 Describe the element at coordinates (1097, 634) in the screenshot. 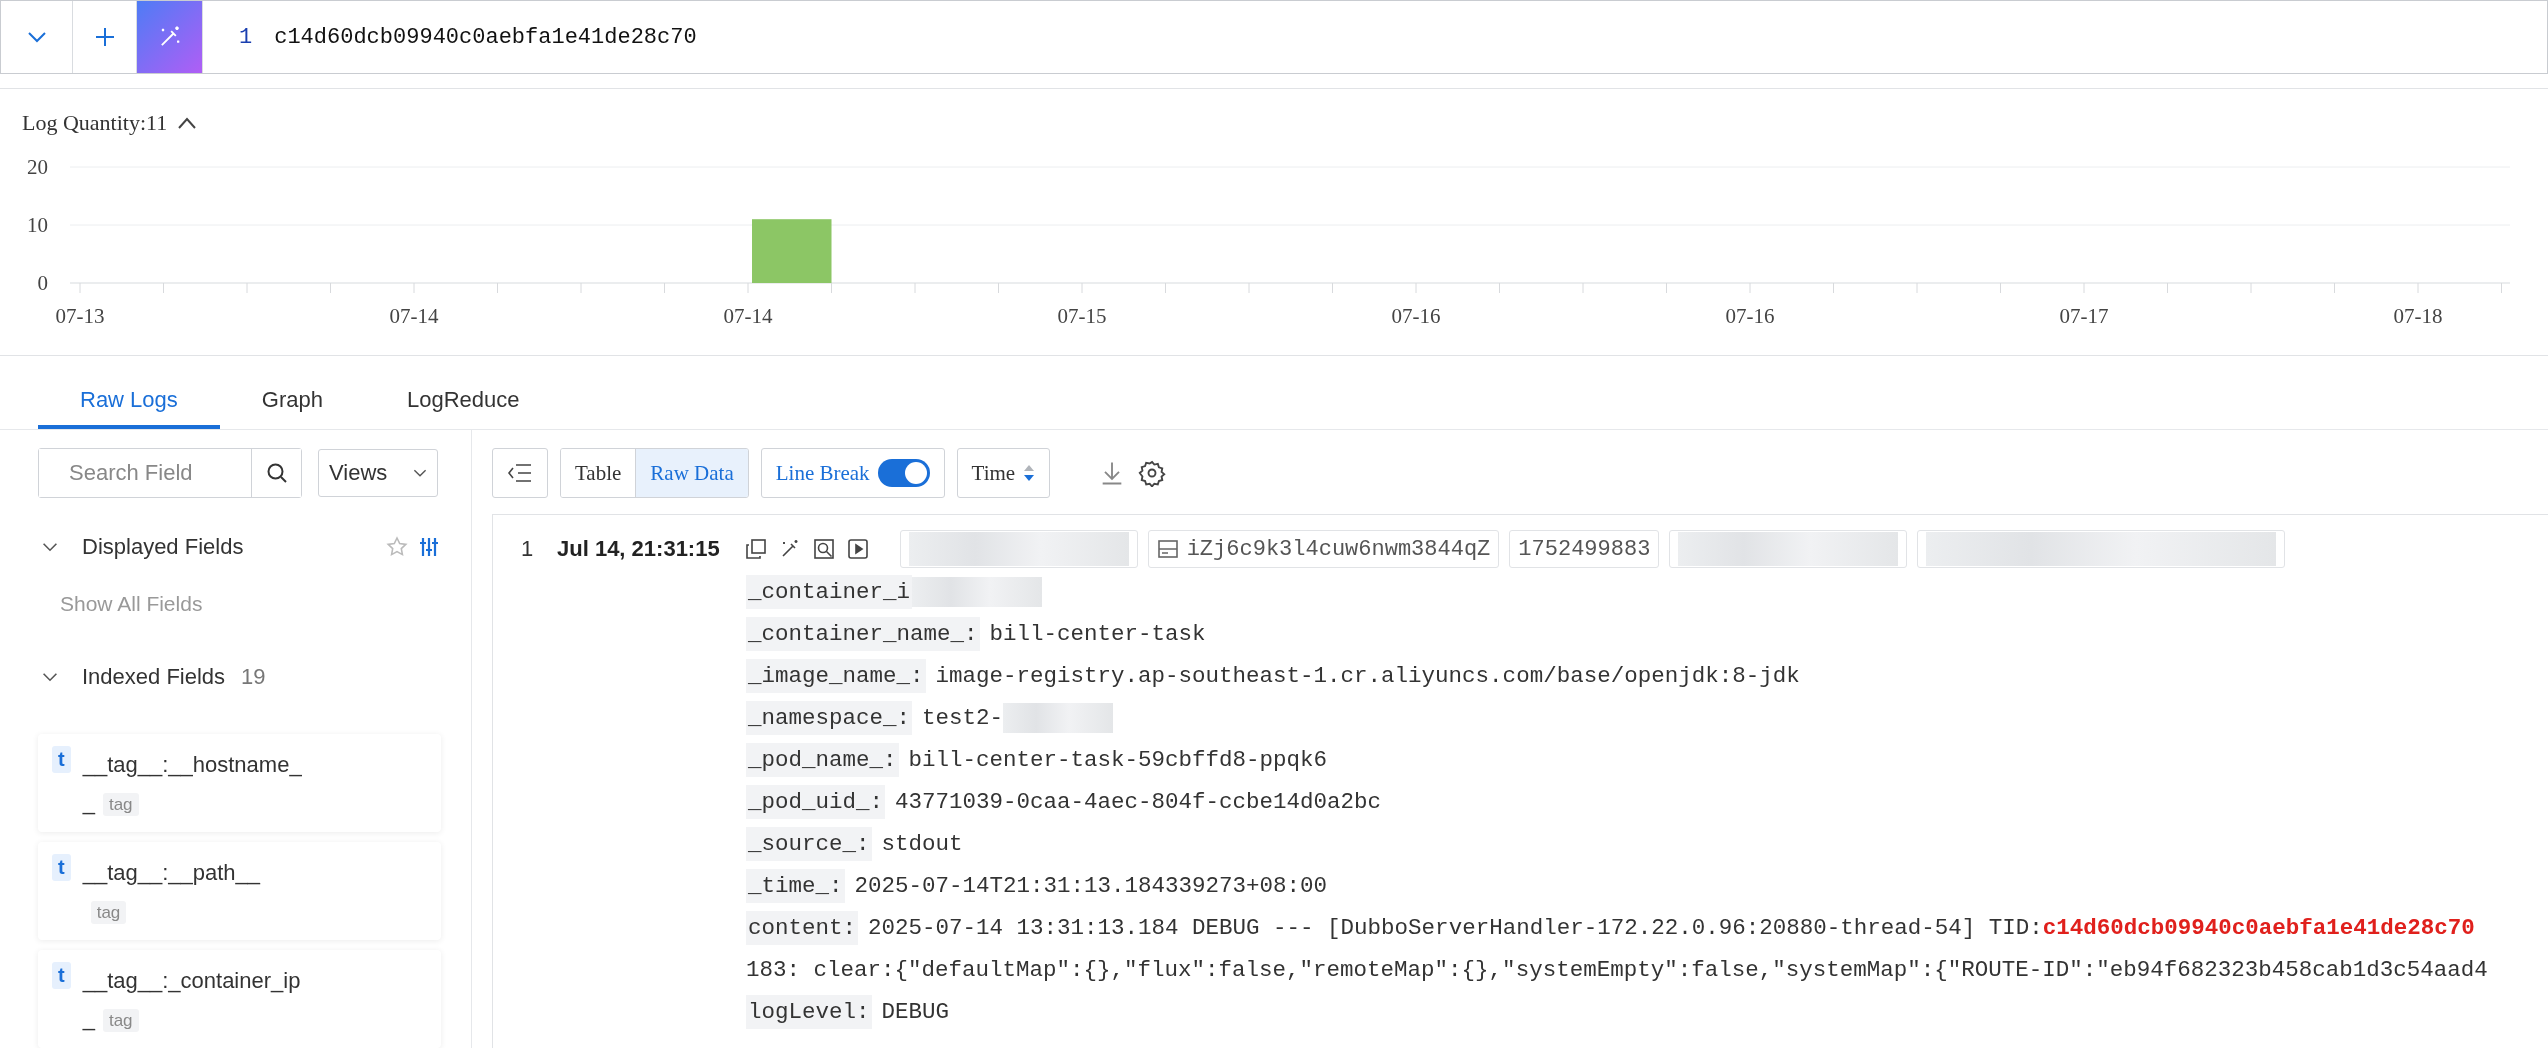

I see `log-field-value: bill-center-task` at that location.